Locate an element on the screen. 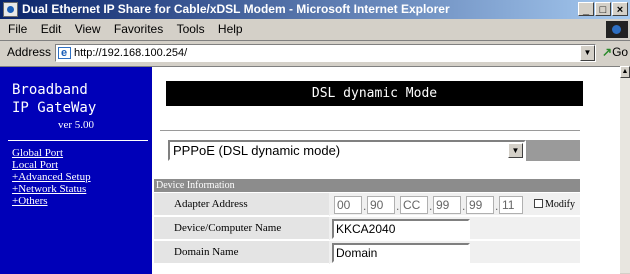  menu-view: View is located at coordinates (88, 29).